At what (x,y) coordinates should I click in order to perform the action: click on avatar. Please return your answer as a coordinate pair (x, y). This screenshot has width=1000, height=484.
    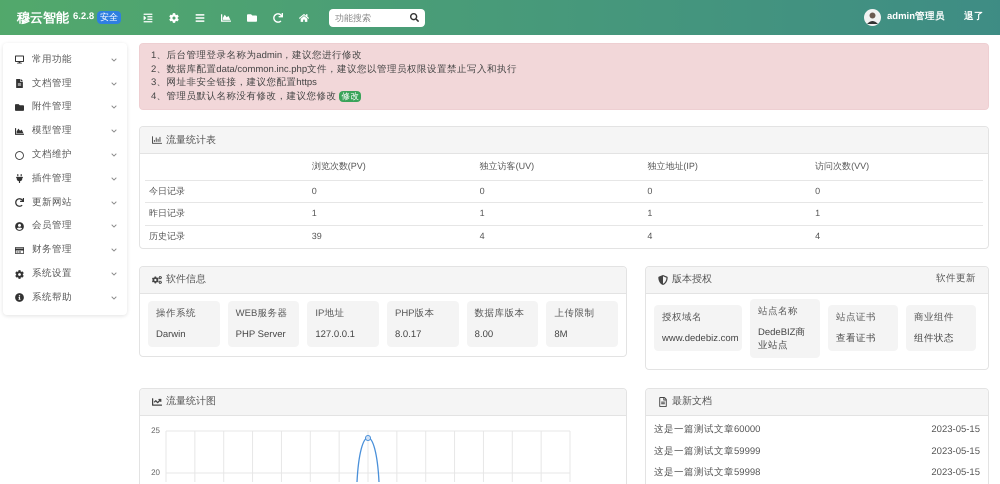
    Looking at the image, I should click on (873, 17).